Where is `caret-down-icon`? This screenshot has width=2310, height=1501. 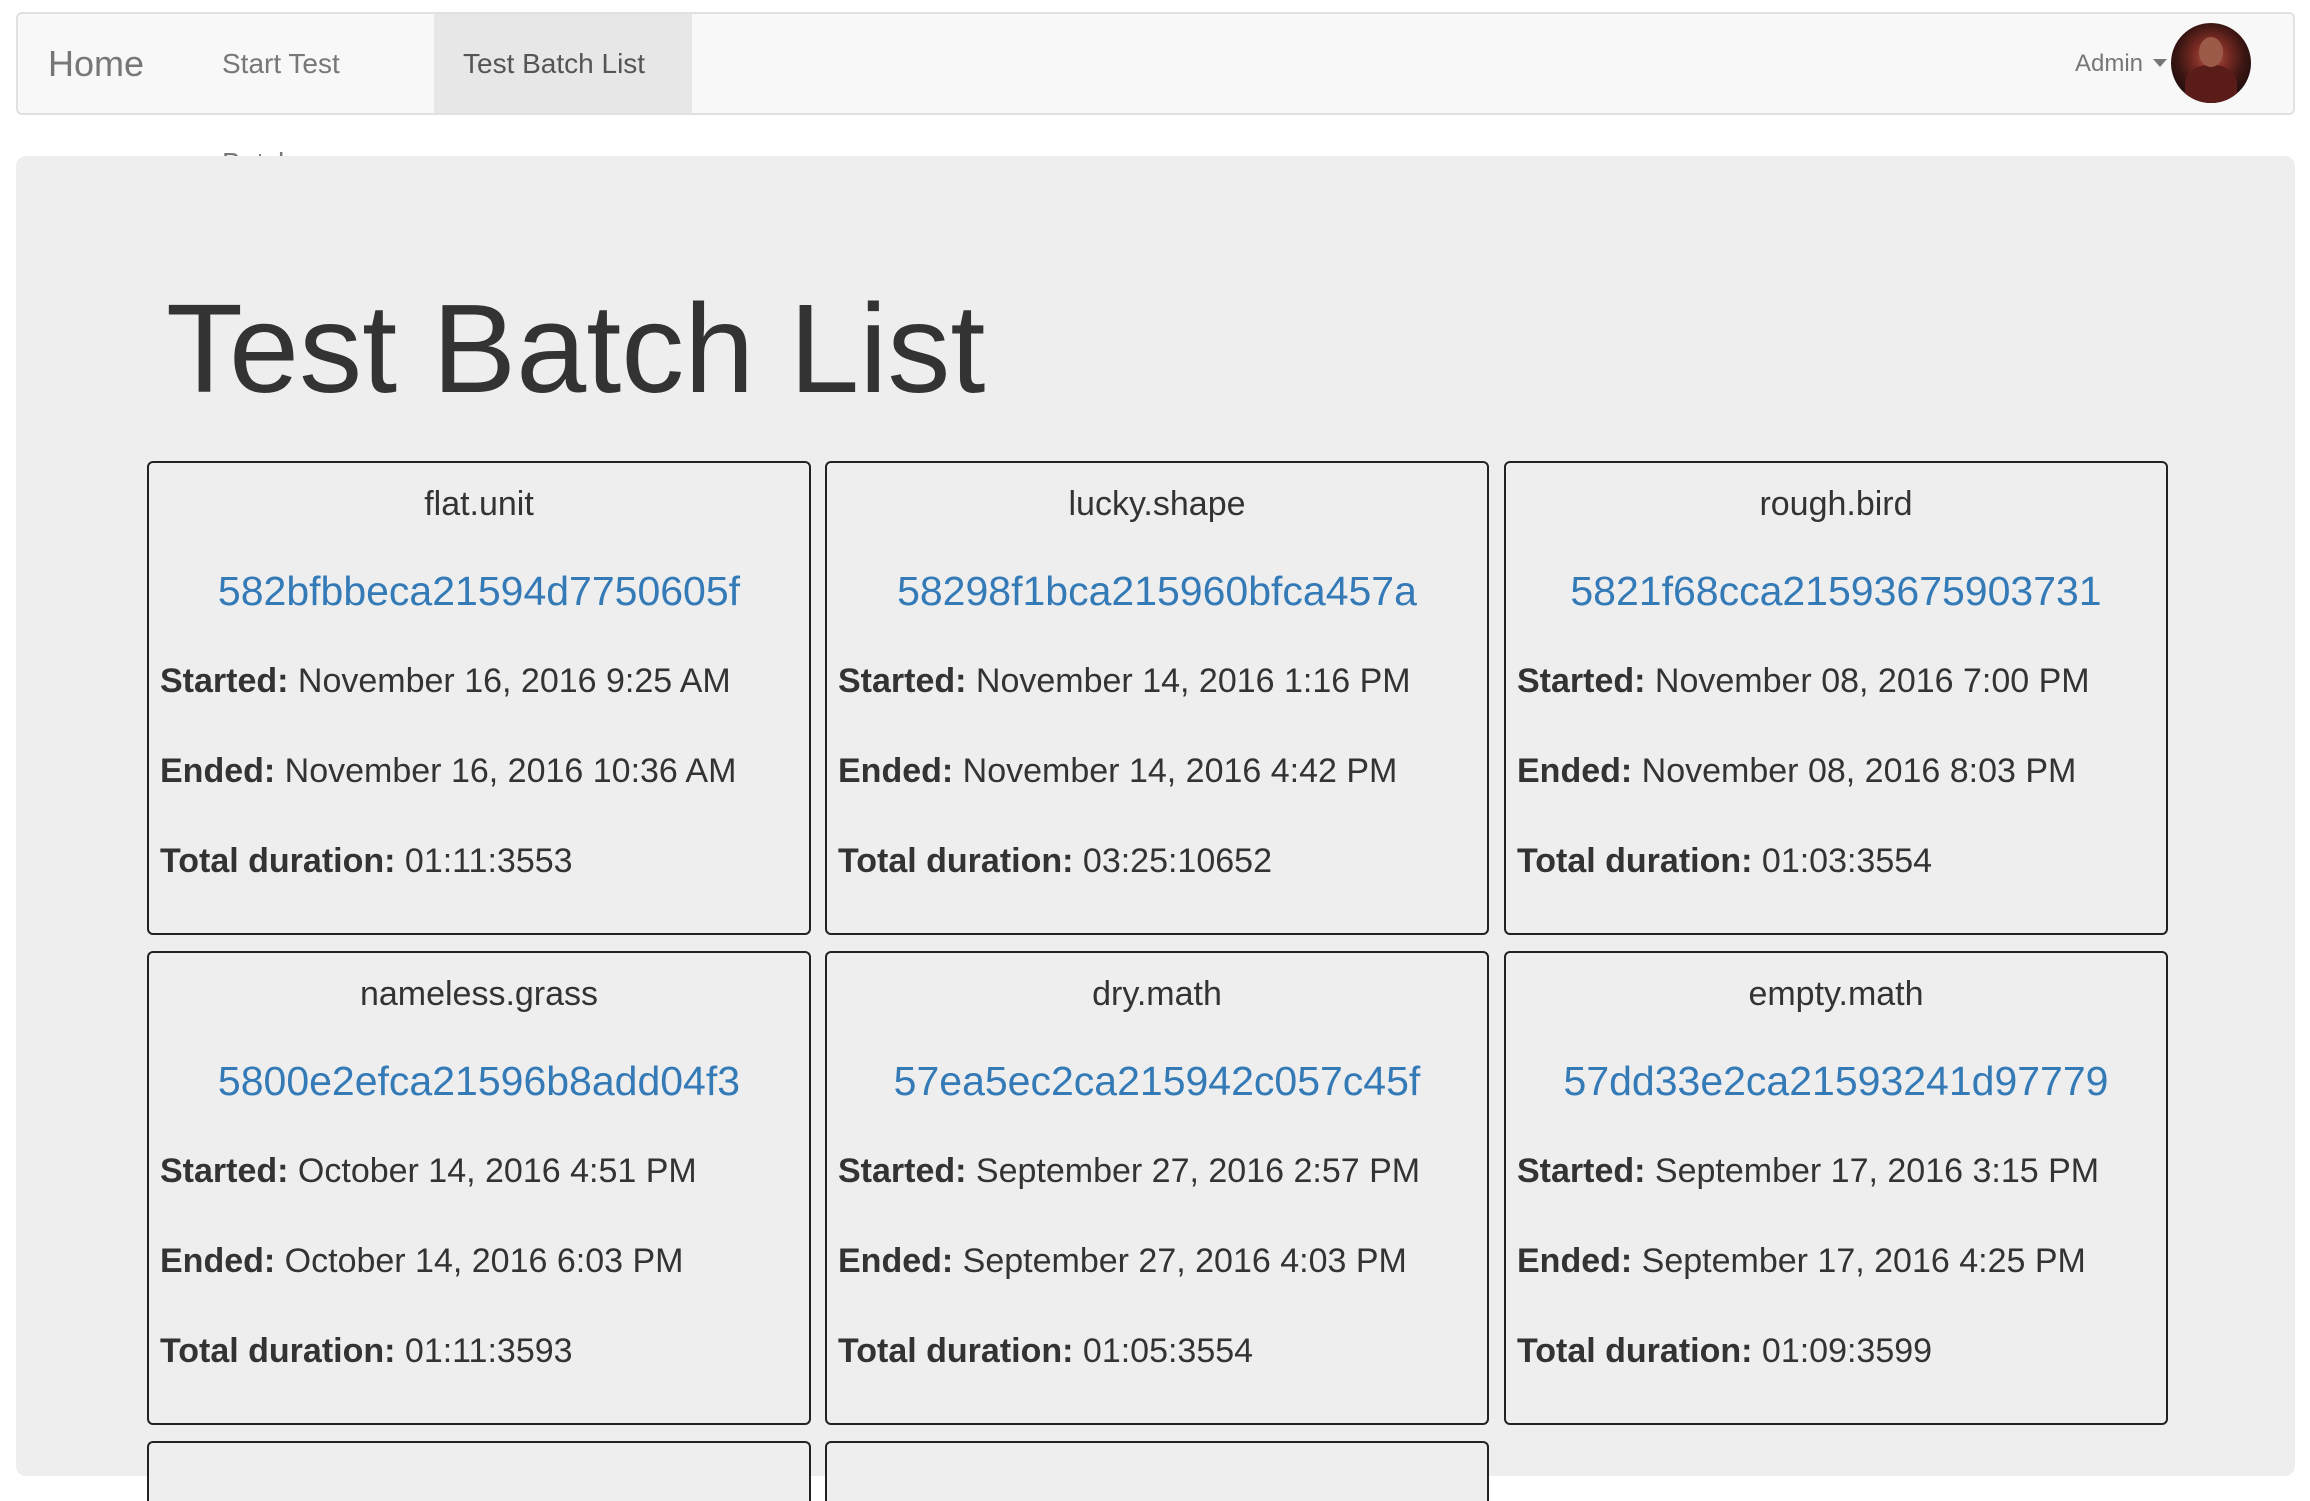 caret-down-icon is located at coordinates (2160, 63).